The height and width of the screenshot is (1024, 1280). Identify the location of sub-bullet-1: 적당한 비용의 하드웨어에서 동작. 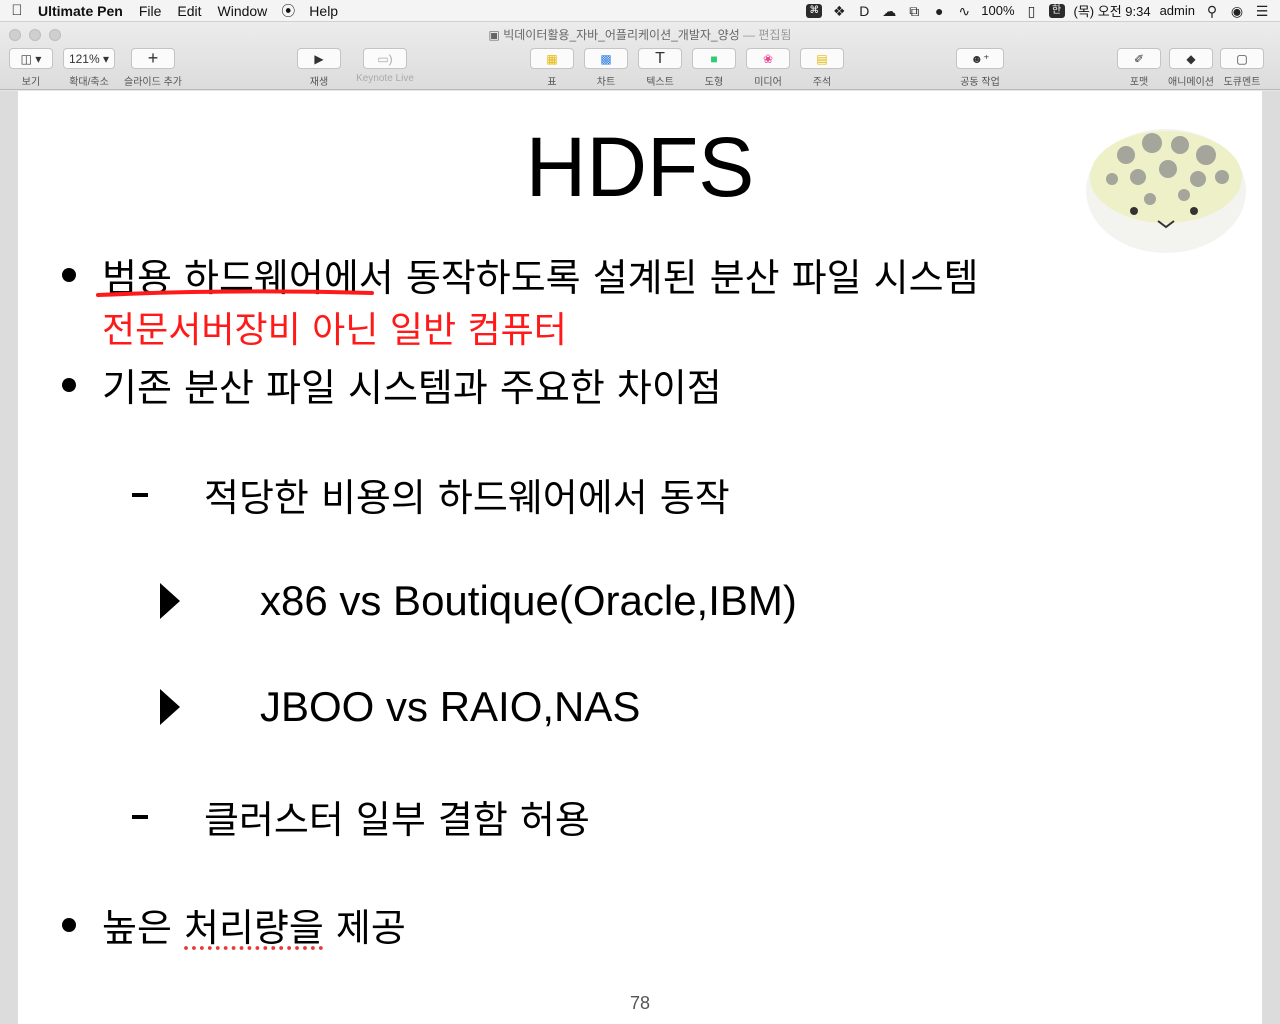
(431, 494).